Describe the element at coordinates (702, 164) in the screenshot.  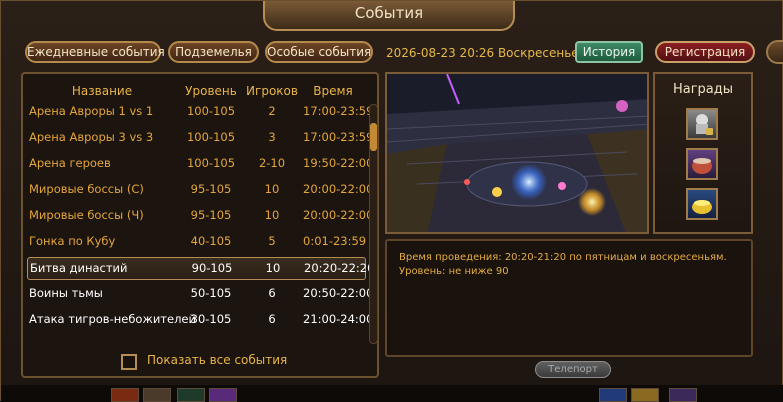
I see `cauldron-icon` at that location.